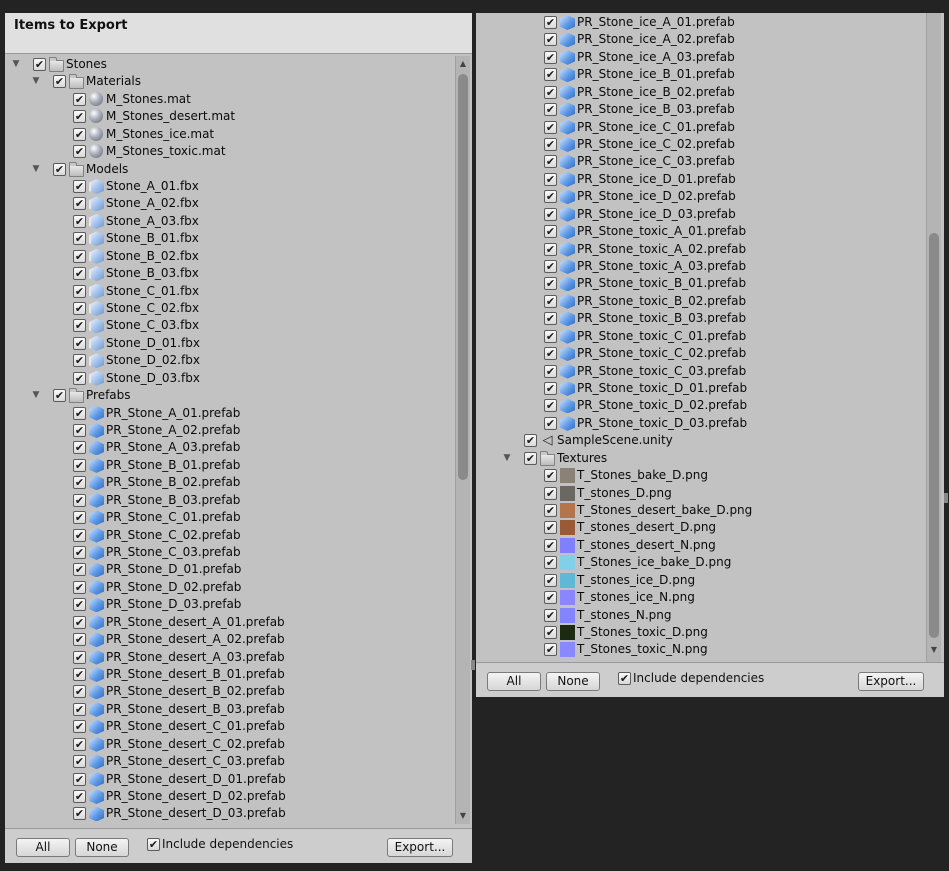  I want to click on tree-row: ▼ ✔ Models, so click(230, 169).